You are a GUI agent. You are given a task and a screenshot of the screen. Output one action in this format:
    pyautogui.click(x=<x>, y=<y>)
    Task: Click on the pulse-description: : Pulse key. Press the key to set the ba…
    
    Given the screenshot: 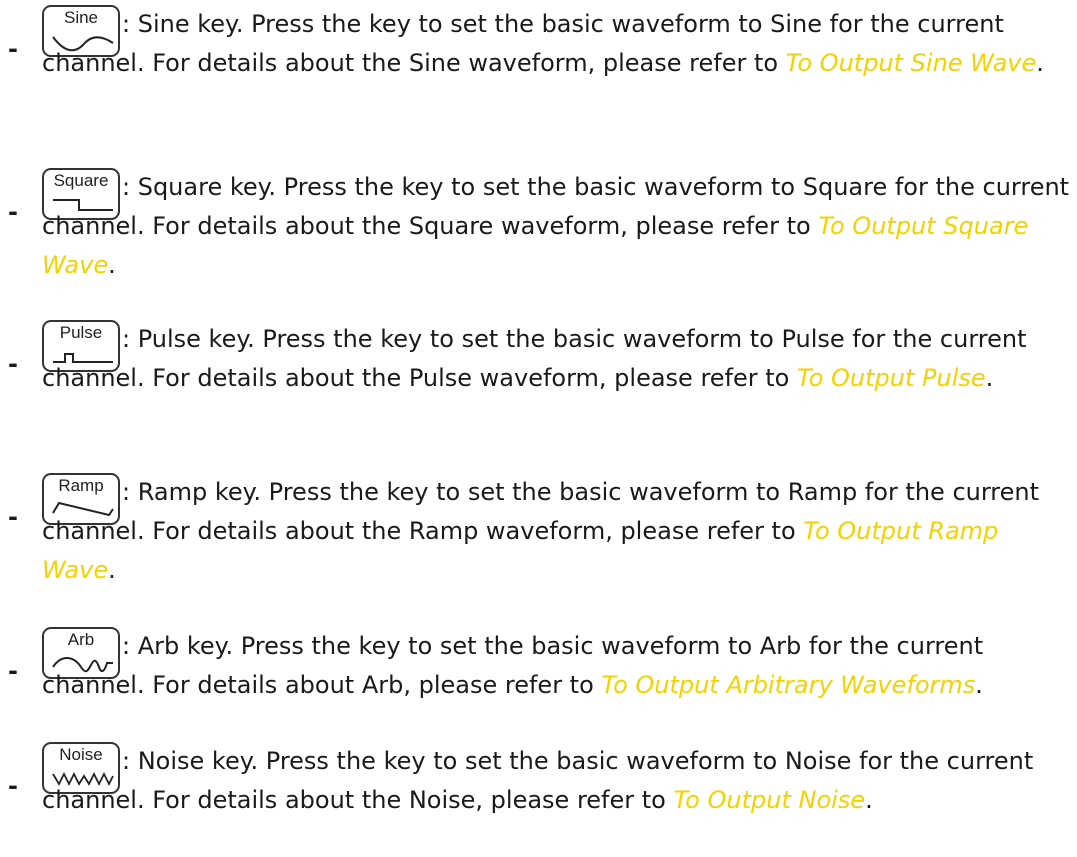 What is the action you would take?
    pyautogui.click(x=557, y=359)
    